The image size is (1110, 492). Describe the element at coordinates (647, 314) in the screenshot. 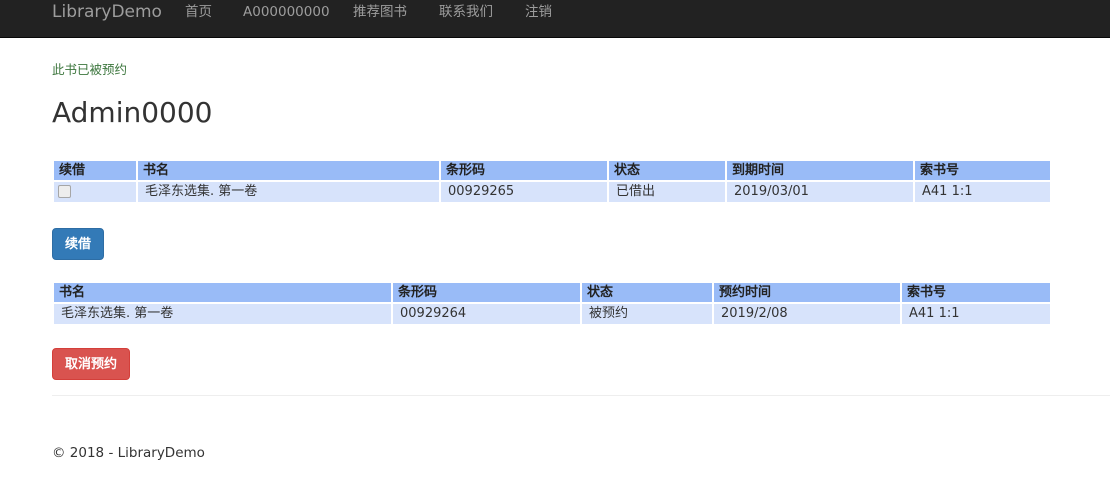

I see `status-cell: 被预约` at that location.